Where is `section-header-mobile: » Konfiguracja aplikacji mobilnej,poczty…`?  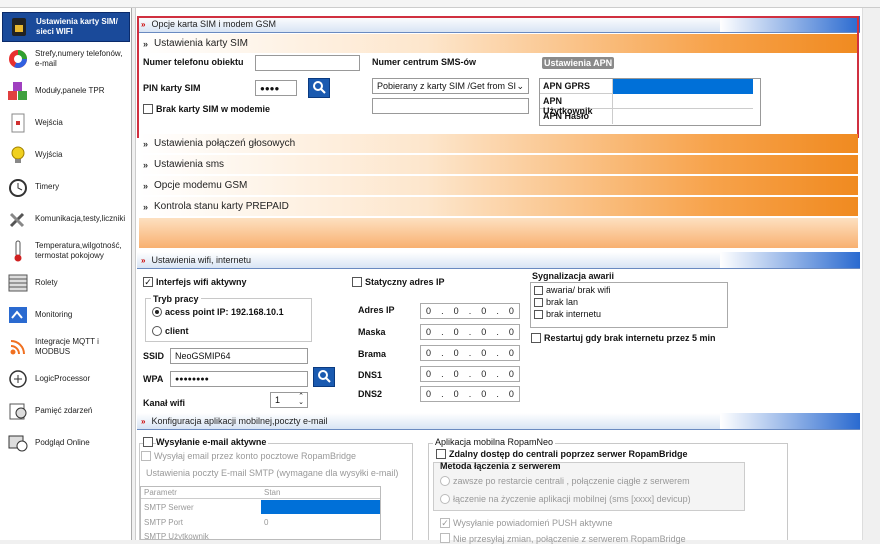
section-header-mobile: » Konfiguracja aplikacji mobilnej,poczty… is located at coordinates (498, 421).